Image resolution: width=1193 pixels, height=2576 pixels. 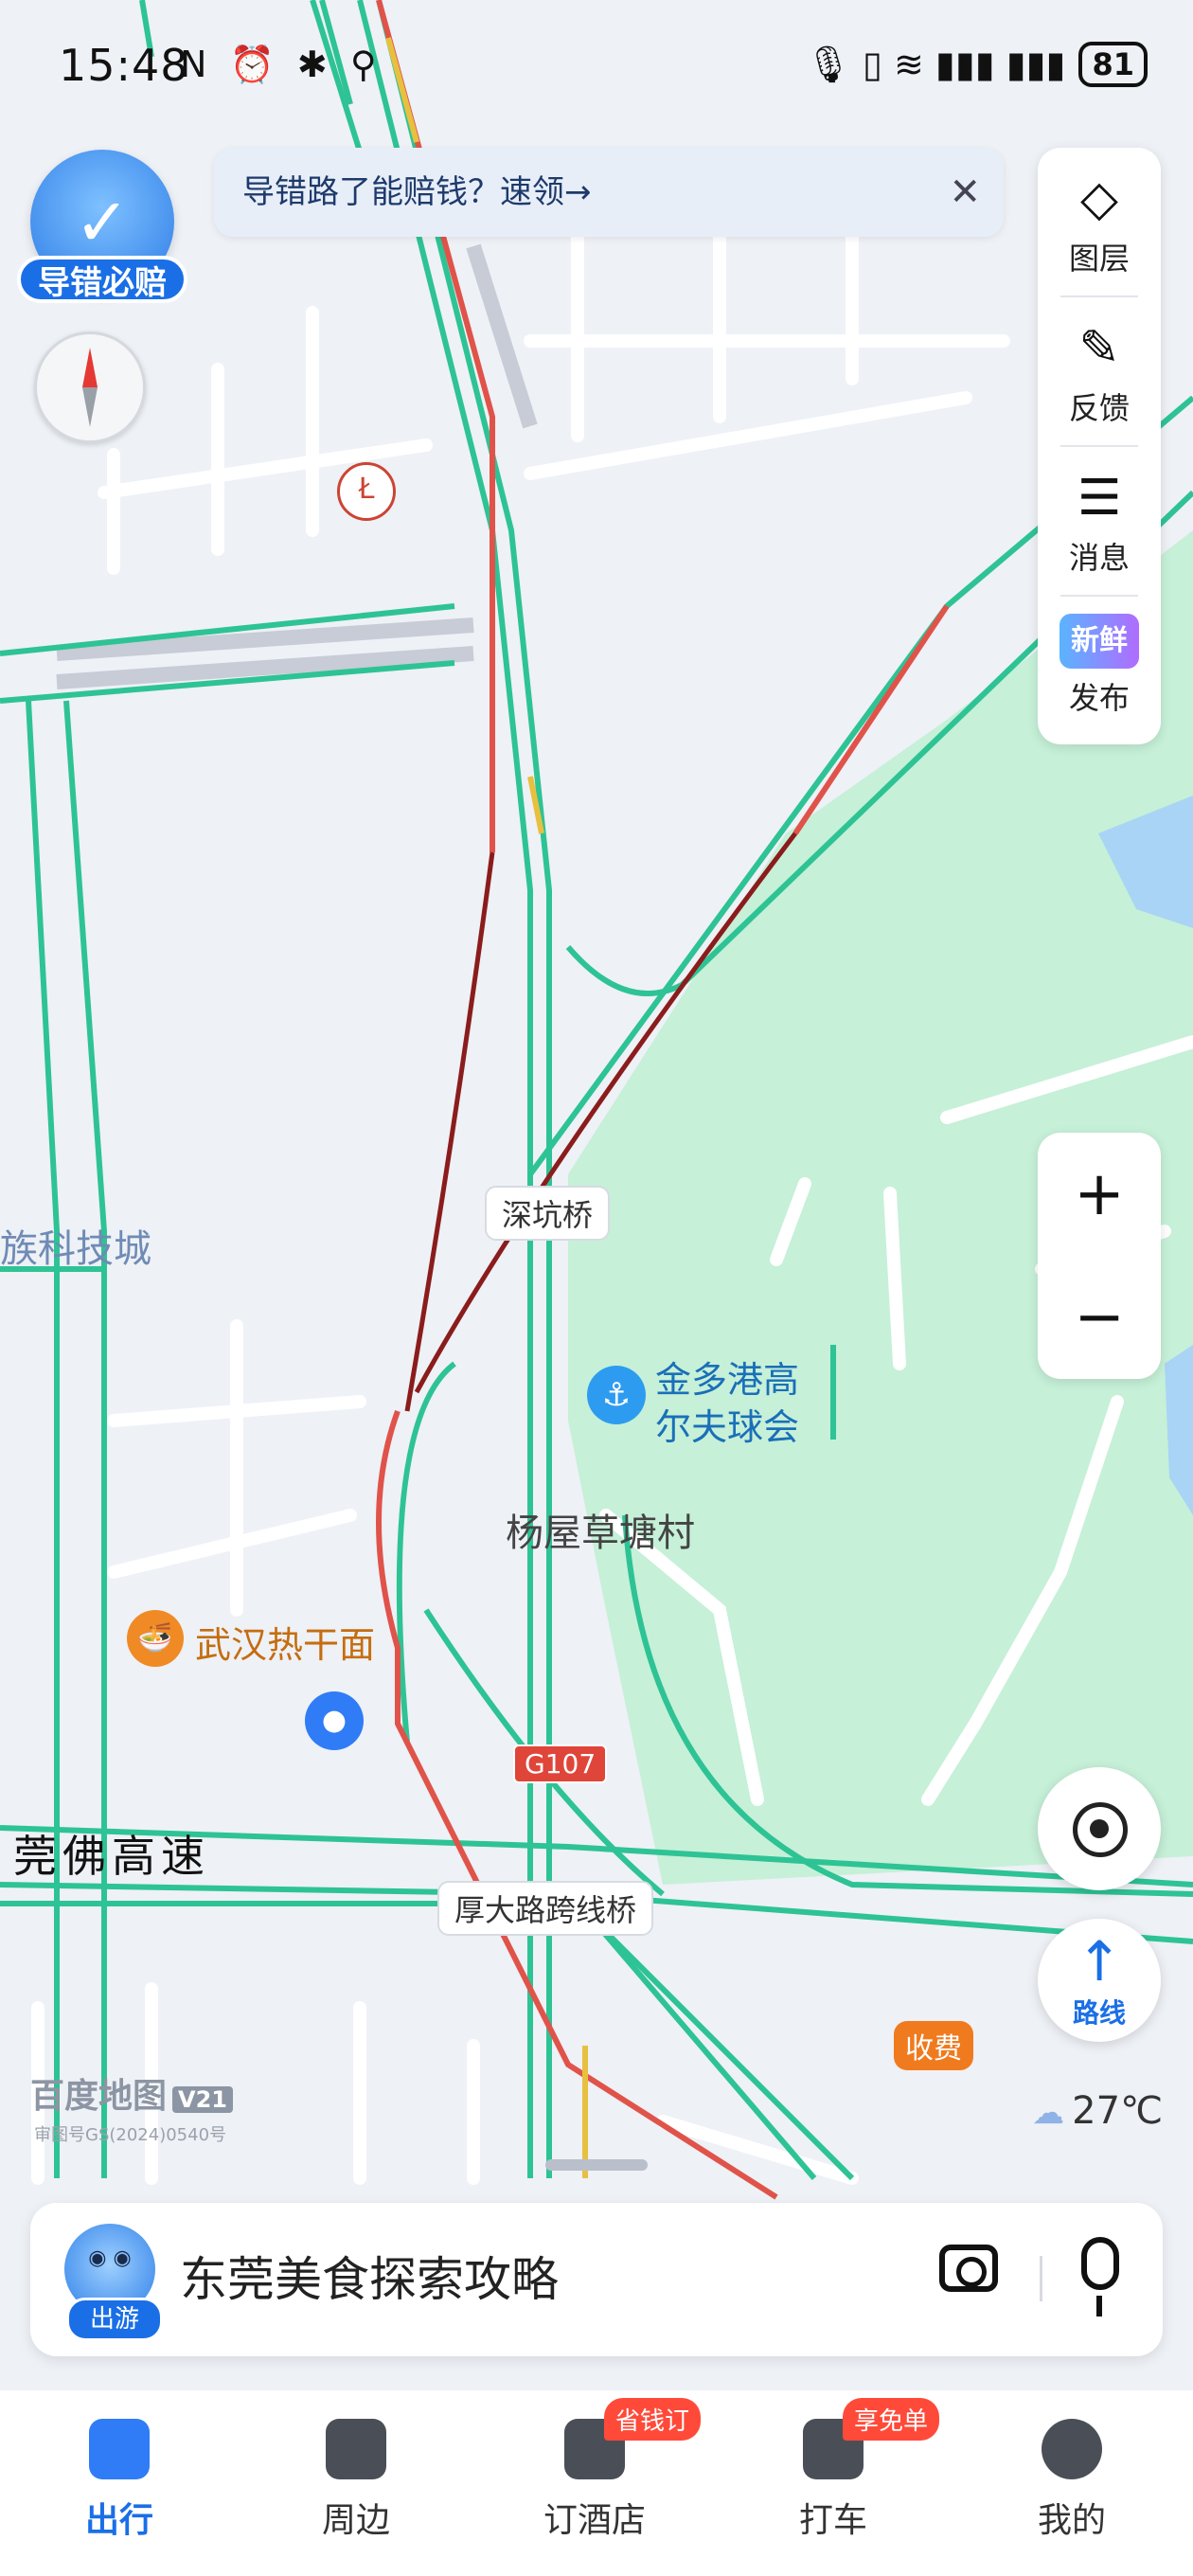 I want to click on tab-label: 周边, so click(x=355, y=2520).